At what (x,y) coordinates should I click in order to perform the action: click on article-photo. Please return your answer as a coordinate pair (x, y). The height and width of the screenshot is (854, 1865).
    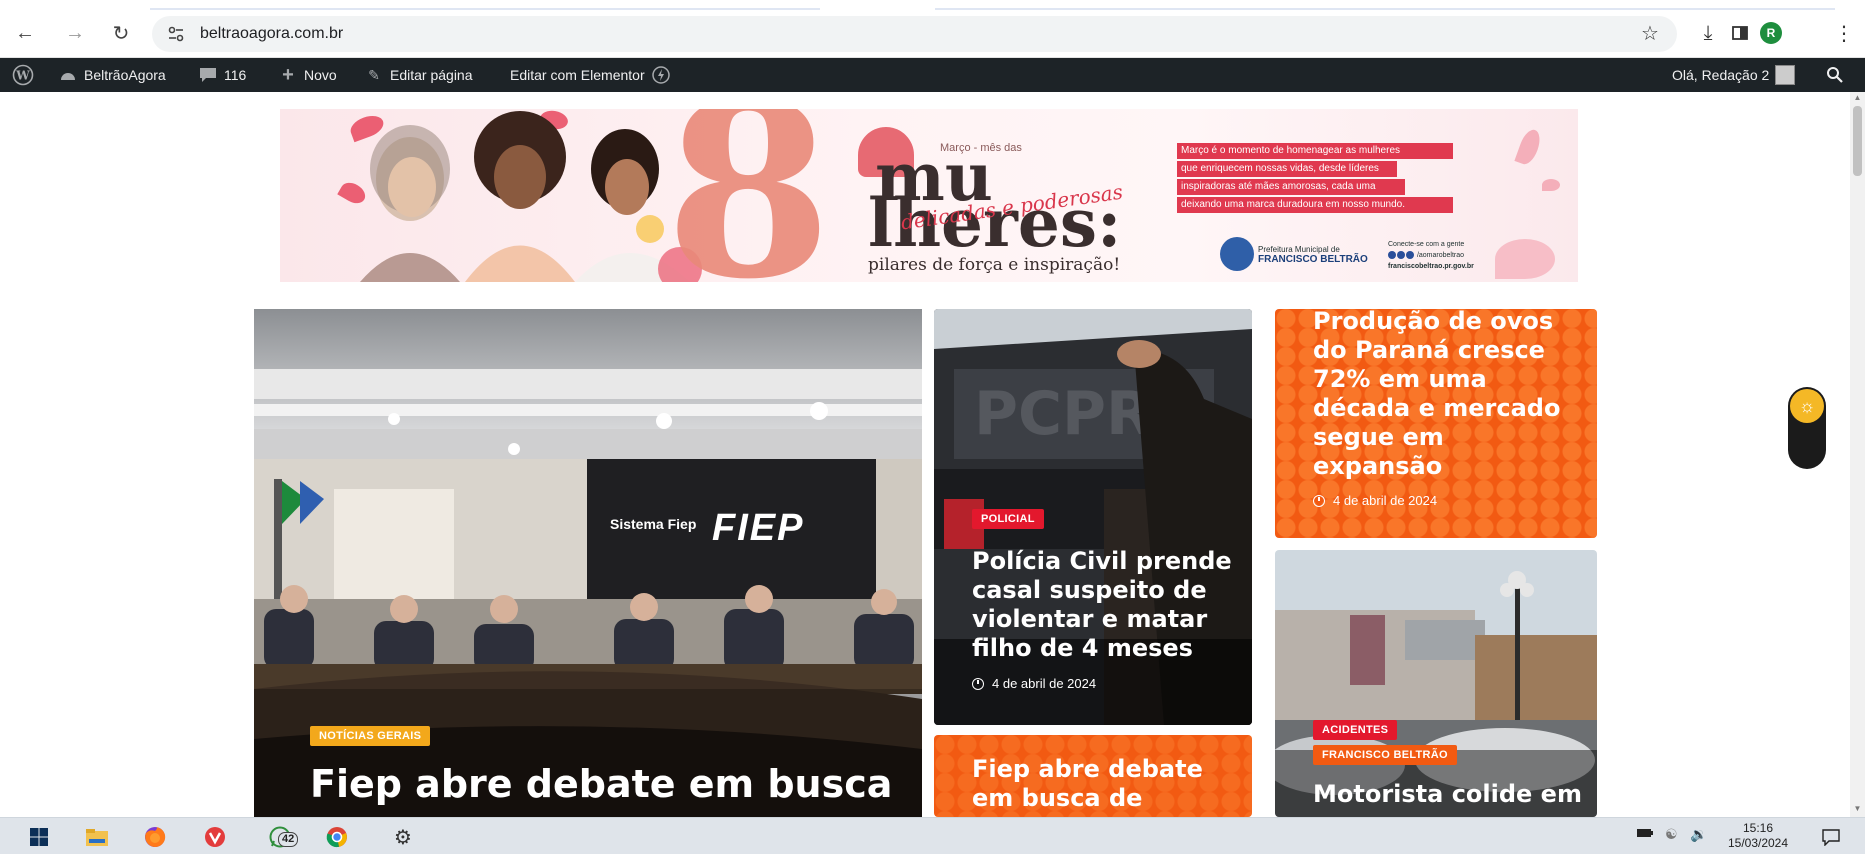
    Looking at the image, I should click on (1436, 683).